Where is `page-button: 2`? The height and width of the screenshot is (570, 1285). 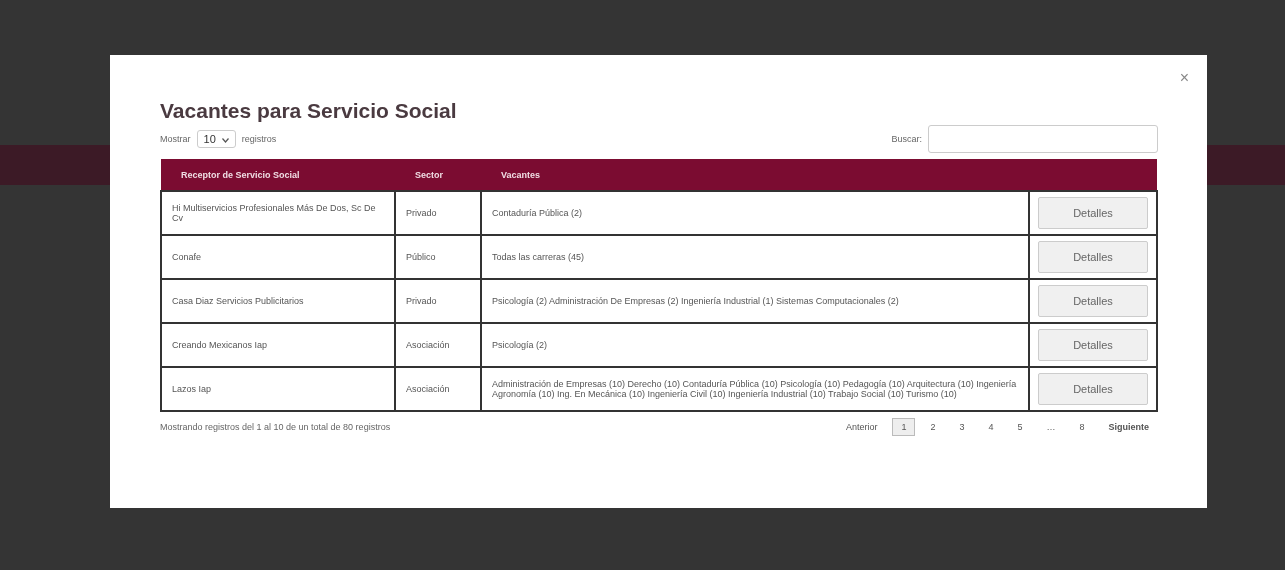 page-button: 2 is located at coordinates (933, 427).